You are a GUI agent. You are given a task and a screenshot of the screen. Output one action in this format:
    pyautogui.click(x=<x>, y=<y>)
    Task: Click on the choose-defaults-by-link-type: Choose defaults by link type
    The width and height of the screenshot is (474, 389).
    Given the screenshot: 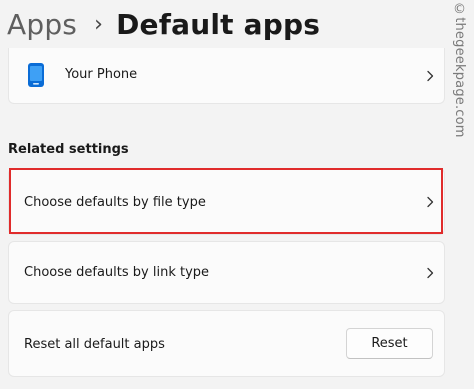 What is the action you would take?
    pyautogui.click(x=226, y=272)
    